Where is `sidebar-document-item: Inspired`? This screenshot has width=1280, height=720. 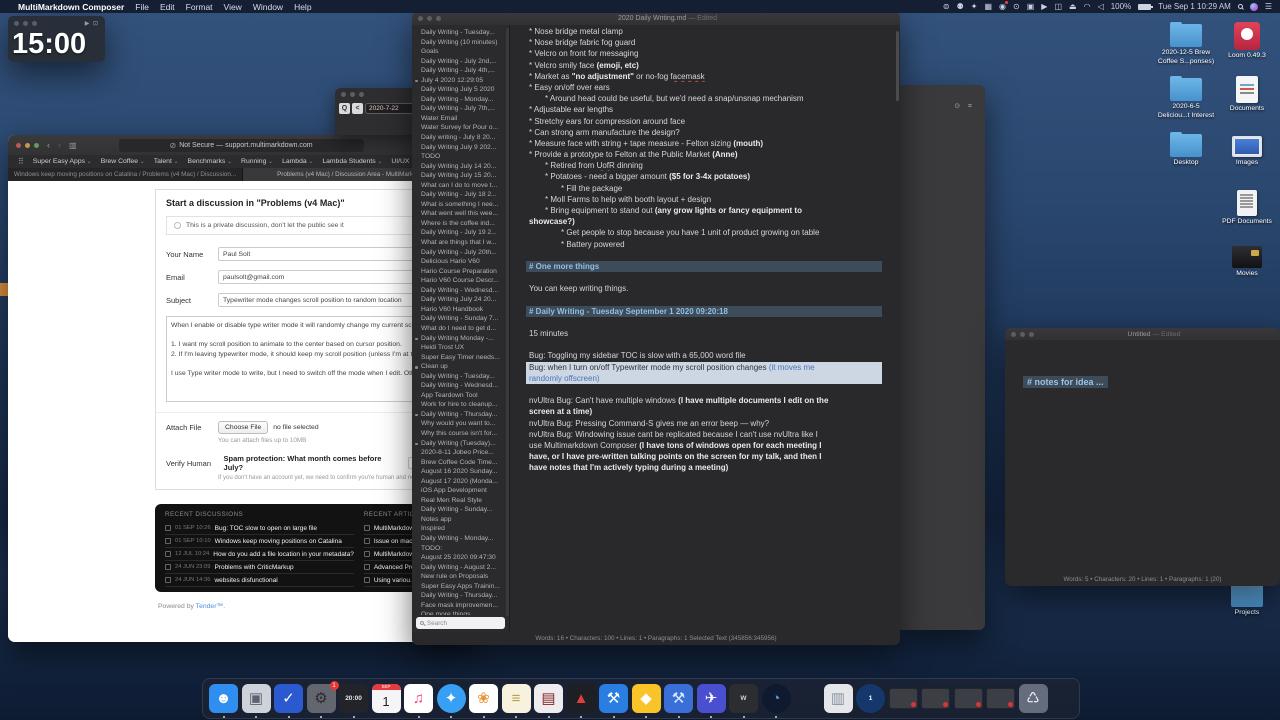
sidebar-document-item: Inspired is located at coordinates (460, 529).